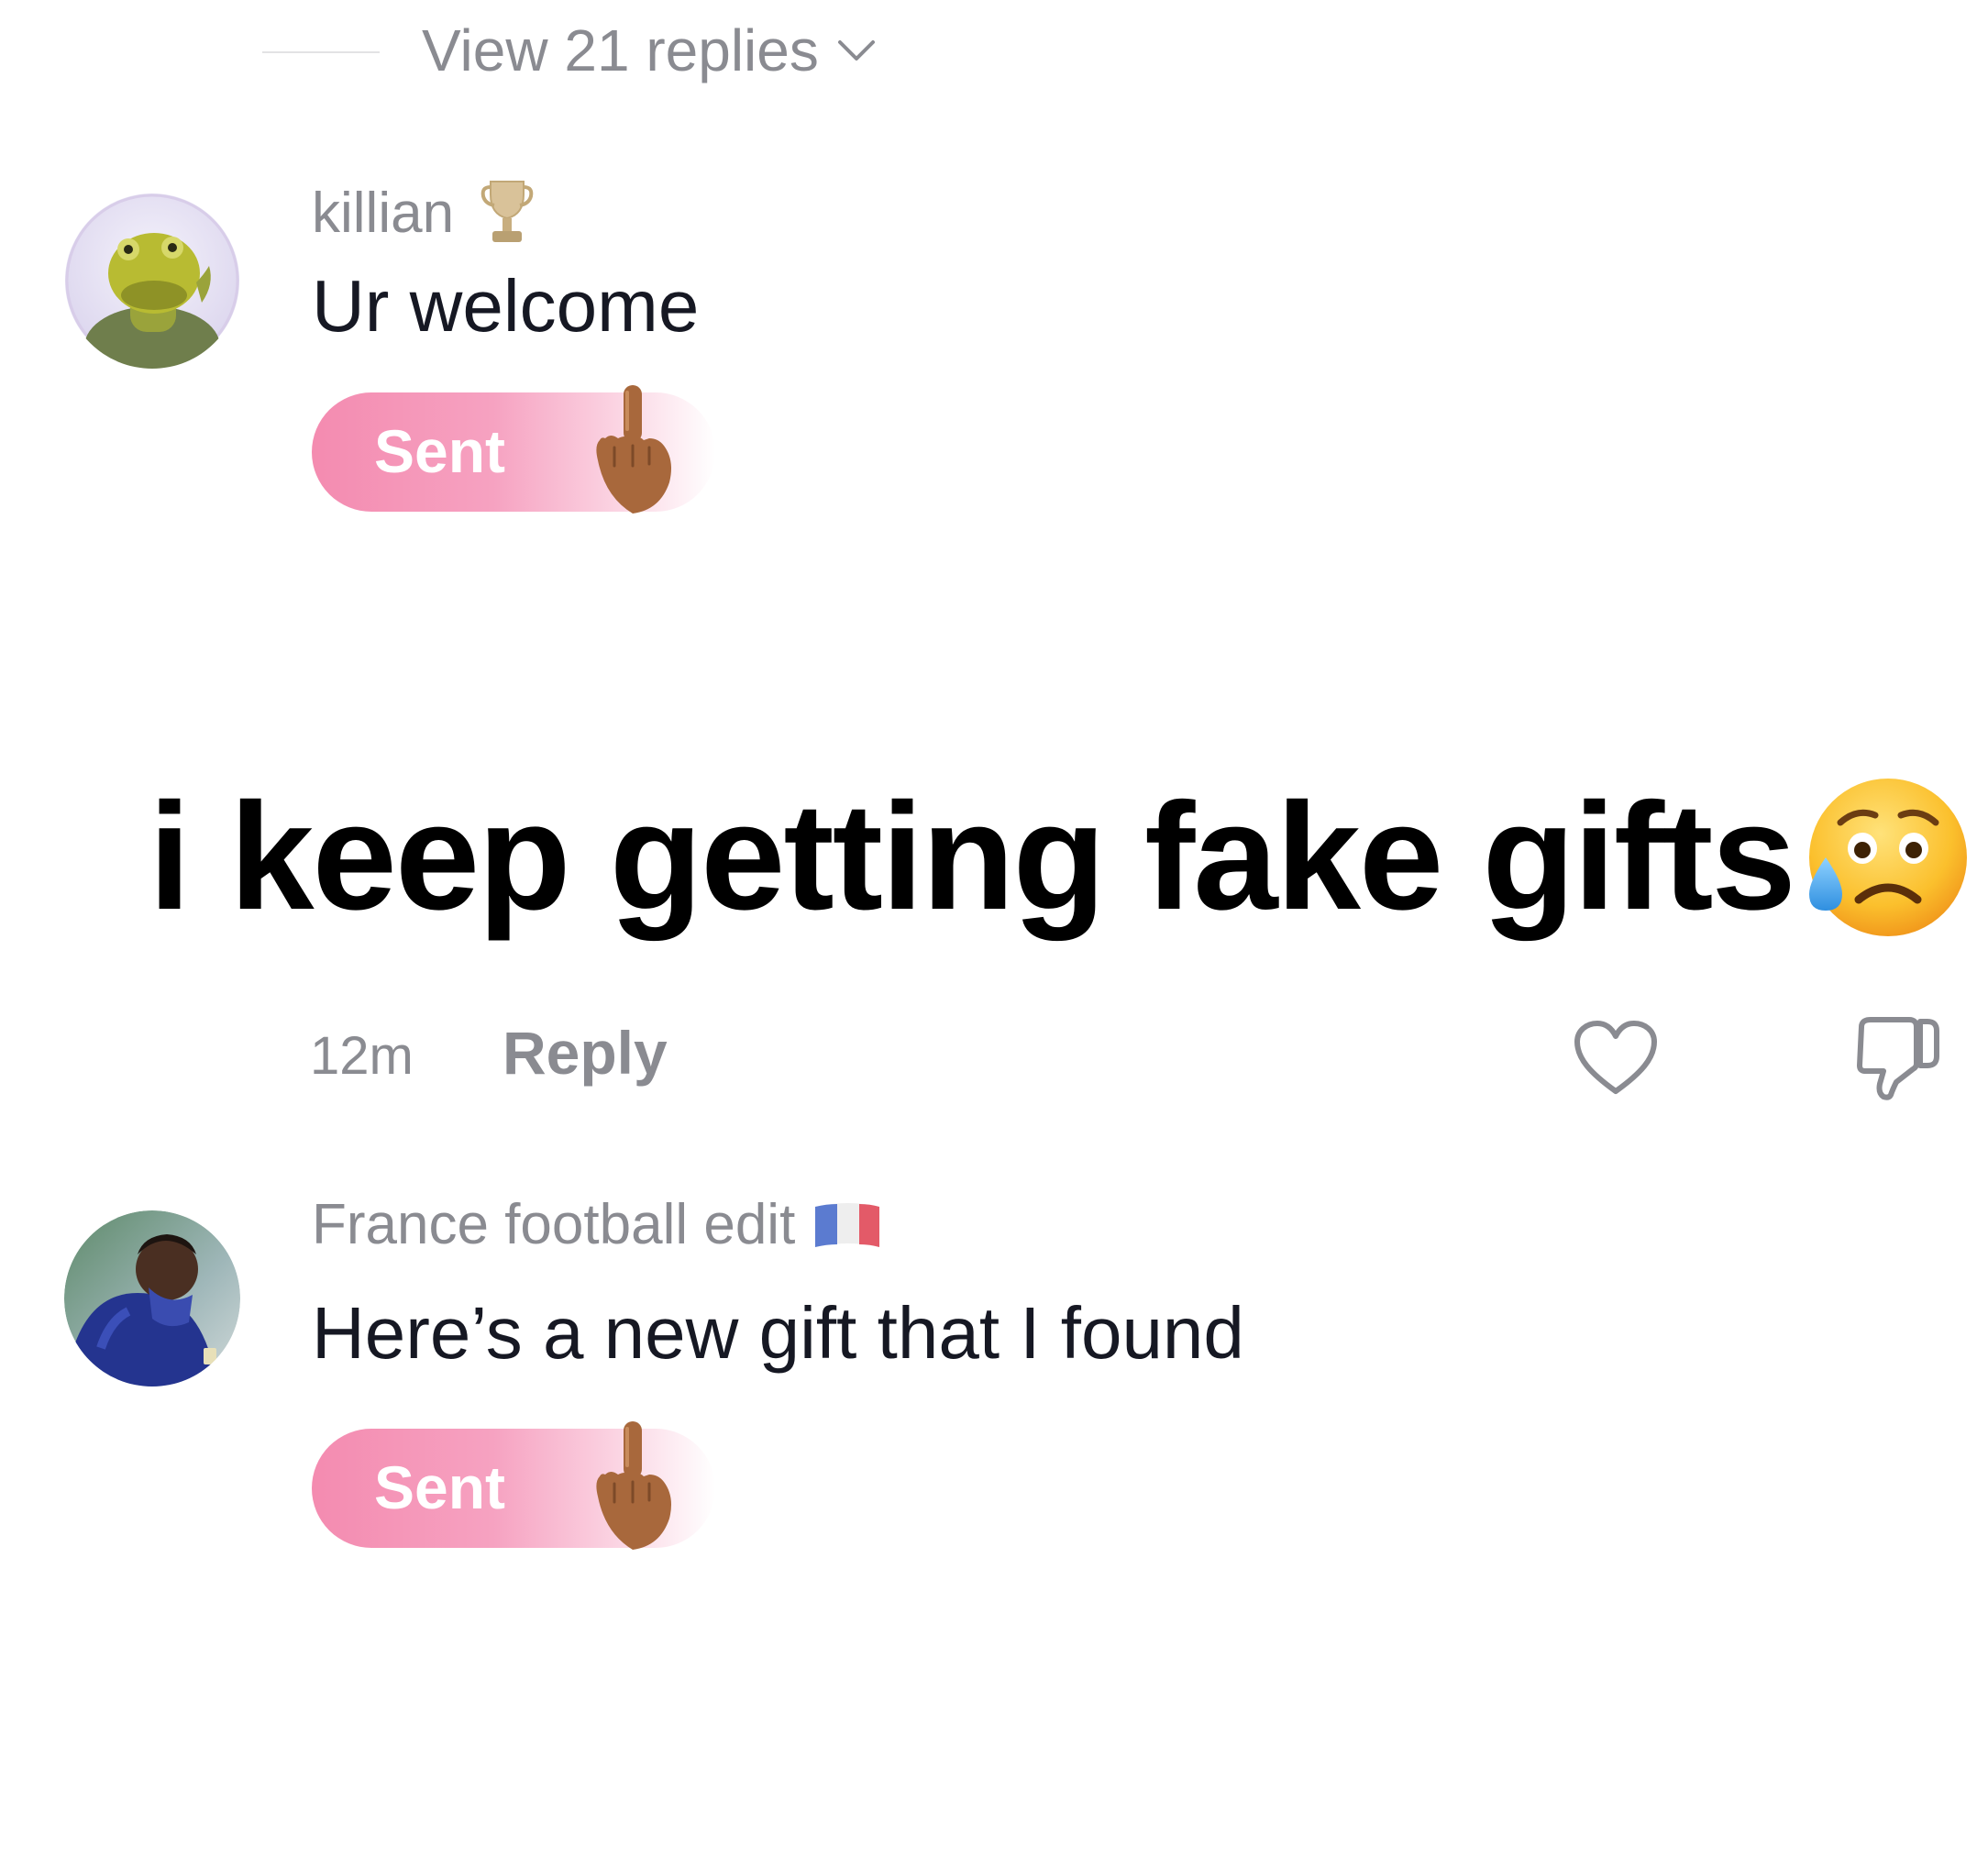 The height and width of the screenshot is (1856, 1988). I want to click on reply-button: Reply, so click(586, 1053).